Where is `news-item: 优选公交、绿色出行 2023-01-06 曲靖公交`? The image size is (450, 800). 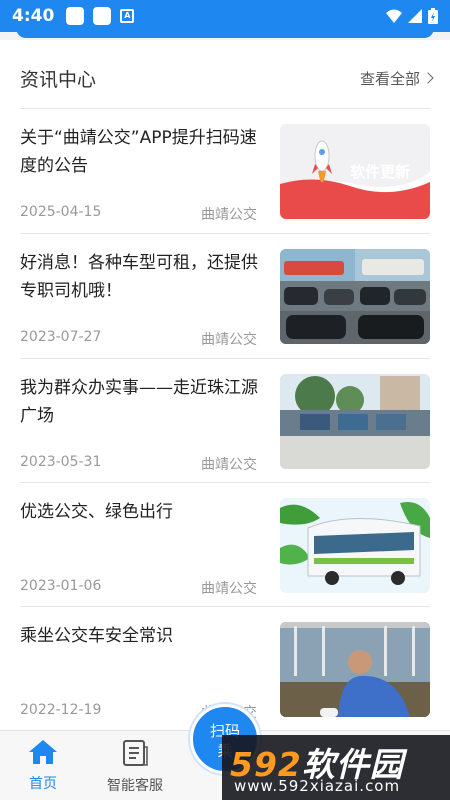 news-item: 优选公交、绿色出行 2023-01-06 曲靖公交 is located at coordinates (225, 548).